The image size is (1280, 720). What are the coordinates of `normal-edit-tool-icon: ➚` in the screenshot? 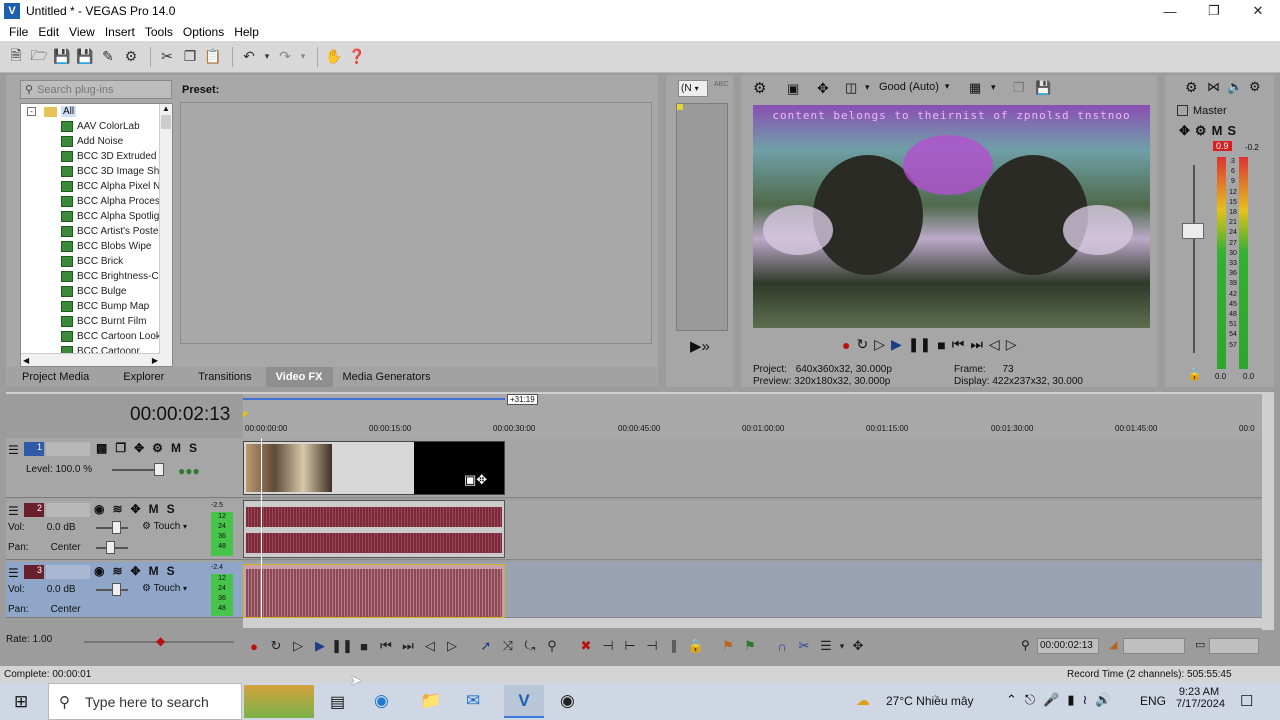 It's located at (486, 646).